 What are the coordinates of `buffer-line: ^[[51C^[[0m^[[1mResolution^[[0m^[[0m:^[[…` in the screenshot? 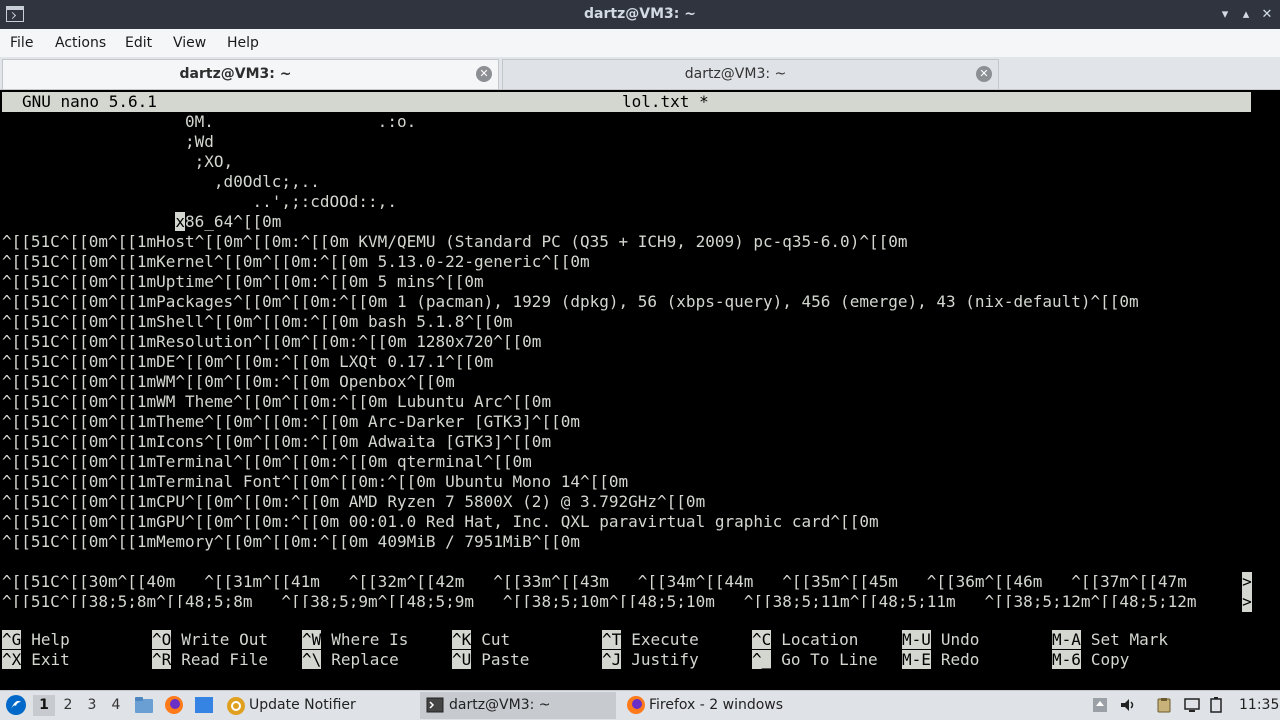 It's located at (272, 341).